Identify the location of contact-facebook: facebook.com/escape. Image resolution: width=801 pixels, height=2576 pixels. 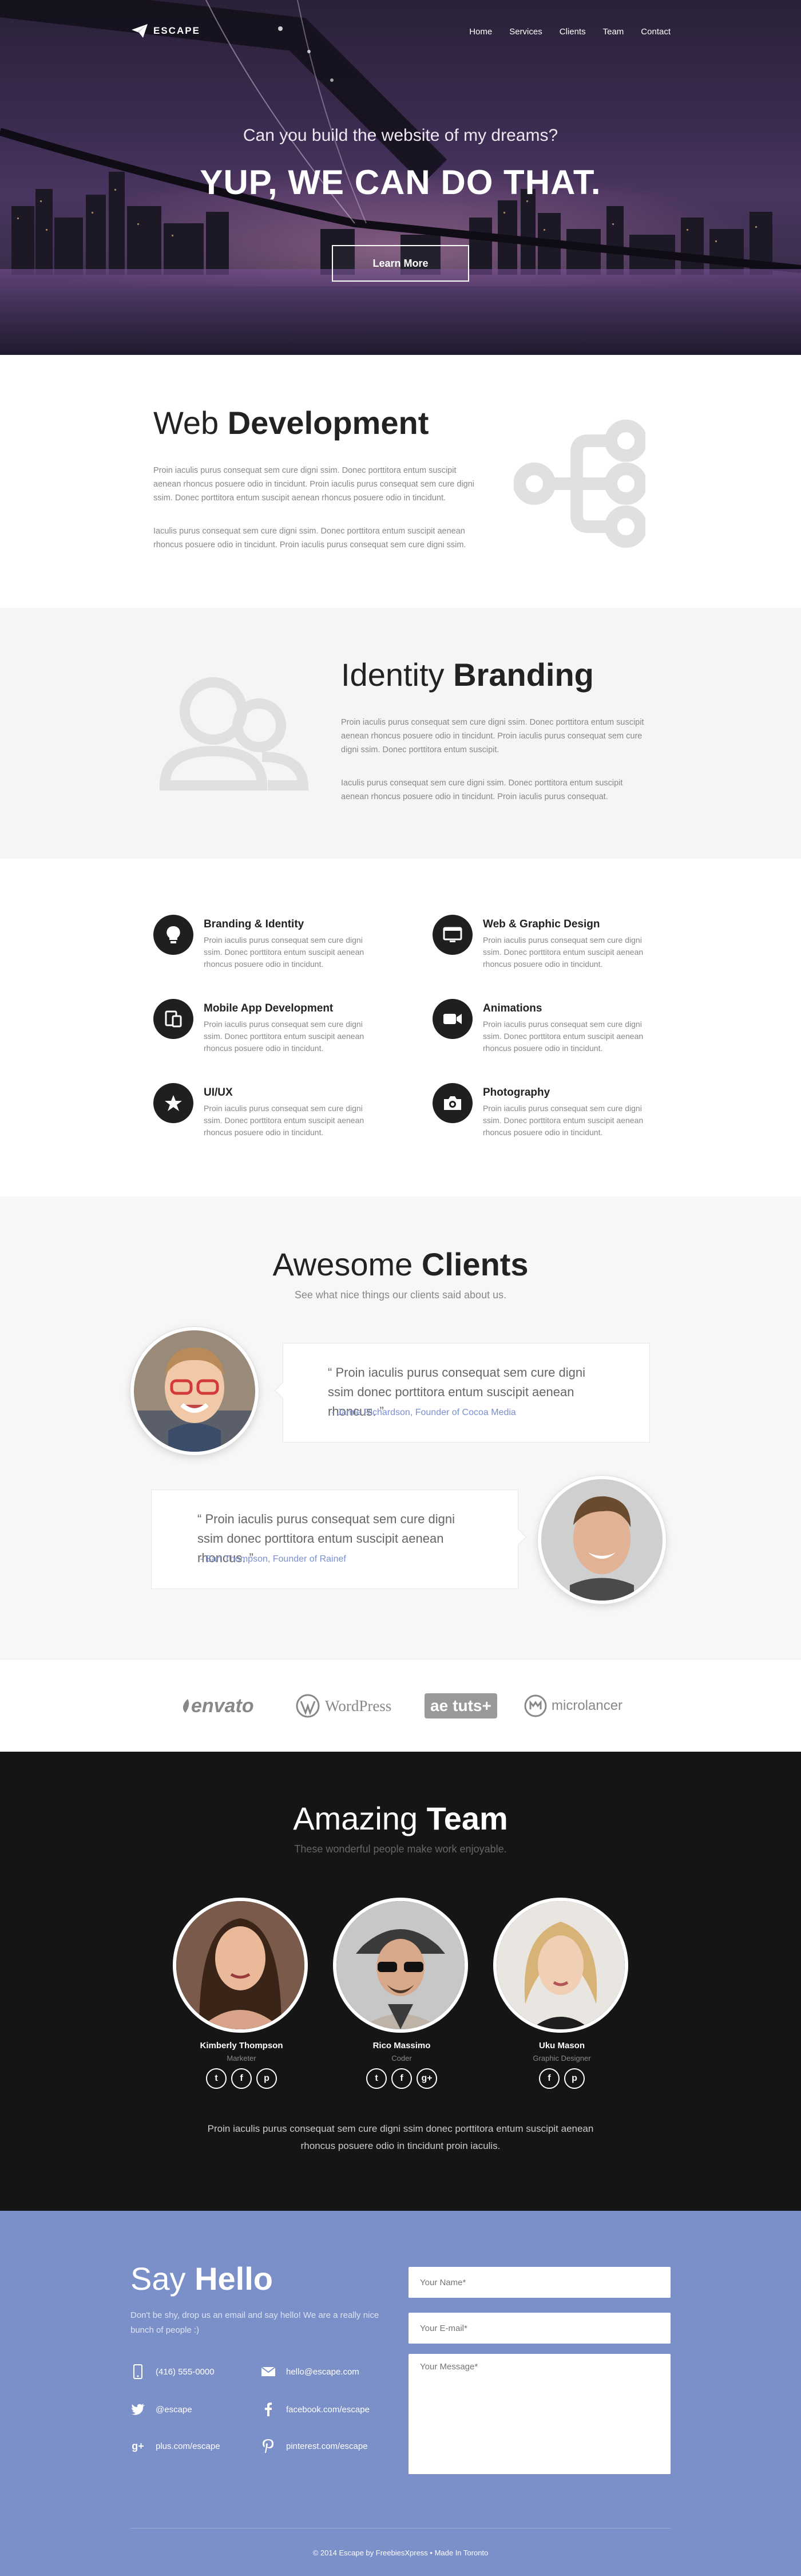
(315, 2409).